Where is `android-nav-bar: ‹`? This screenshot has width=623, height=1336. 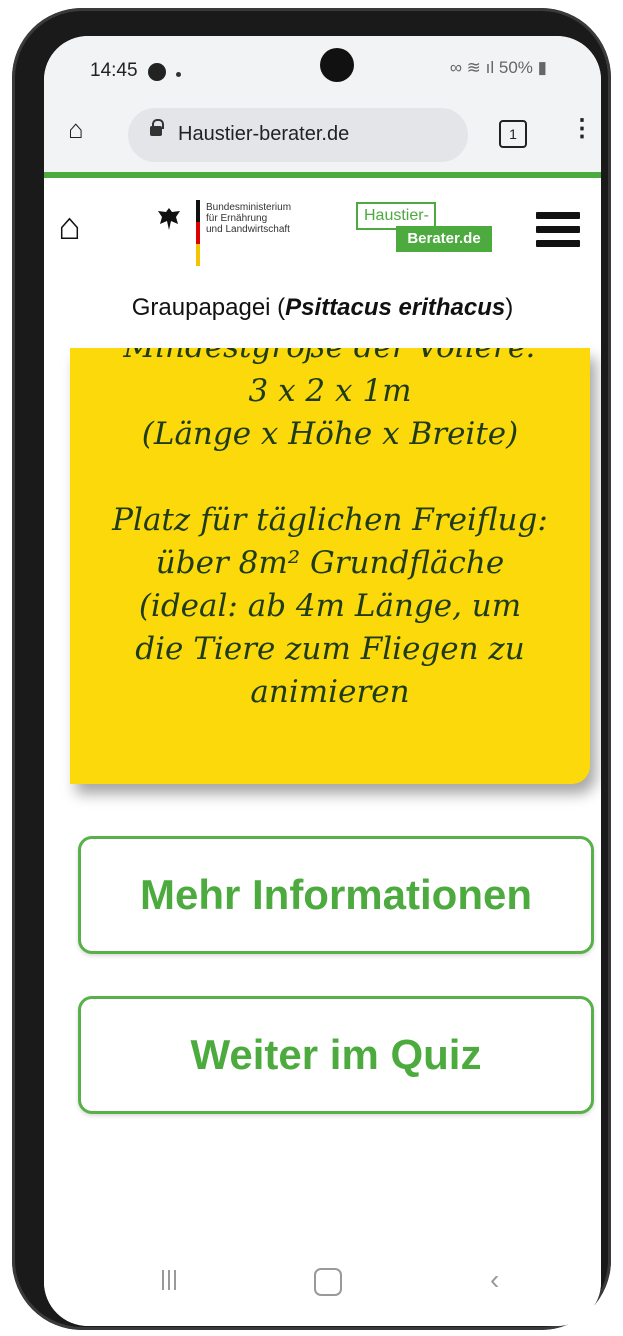 android-nav-bar: ‹ is located at coordinates (322, 1286).